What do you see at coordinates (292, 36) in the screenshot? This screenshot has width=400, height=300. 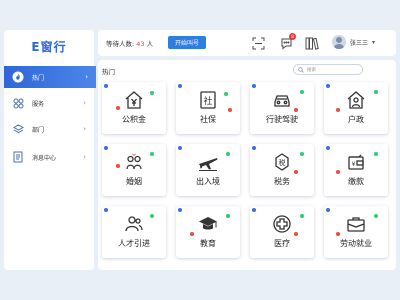 I see `message-badge: 8` at bounding box center [292, 36].